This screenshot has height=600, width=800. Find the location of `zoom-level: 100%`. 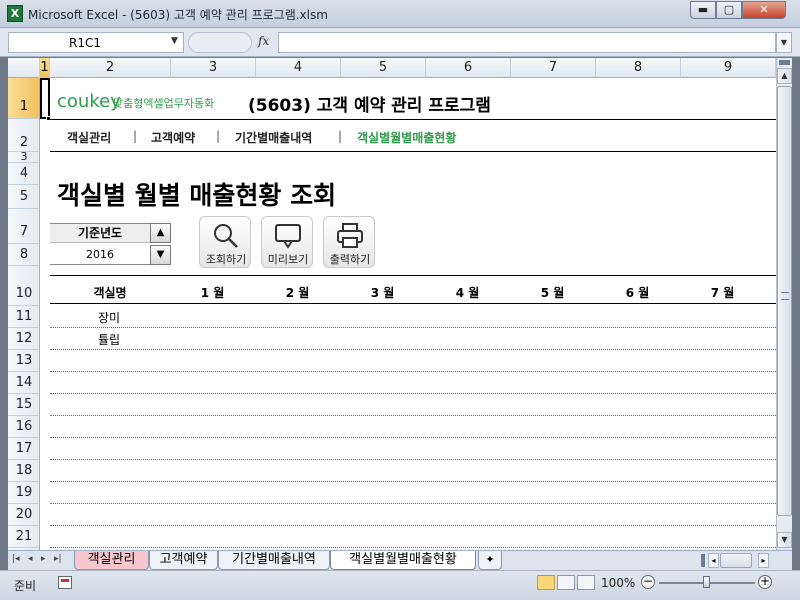

zoom-level: 100% is located at coordinates (618, 583).